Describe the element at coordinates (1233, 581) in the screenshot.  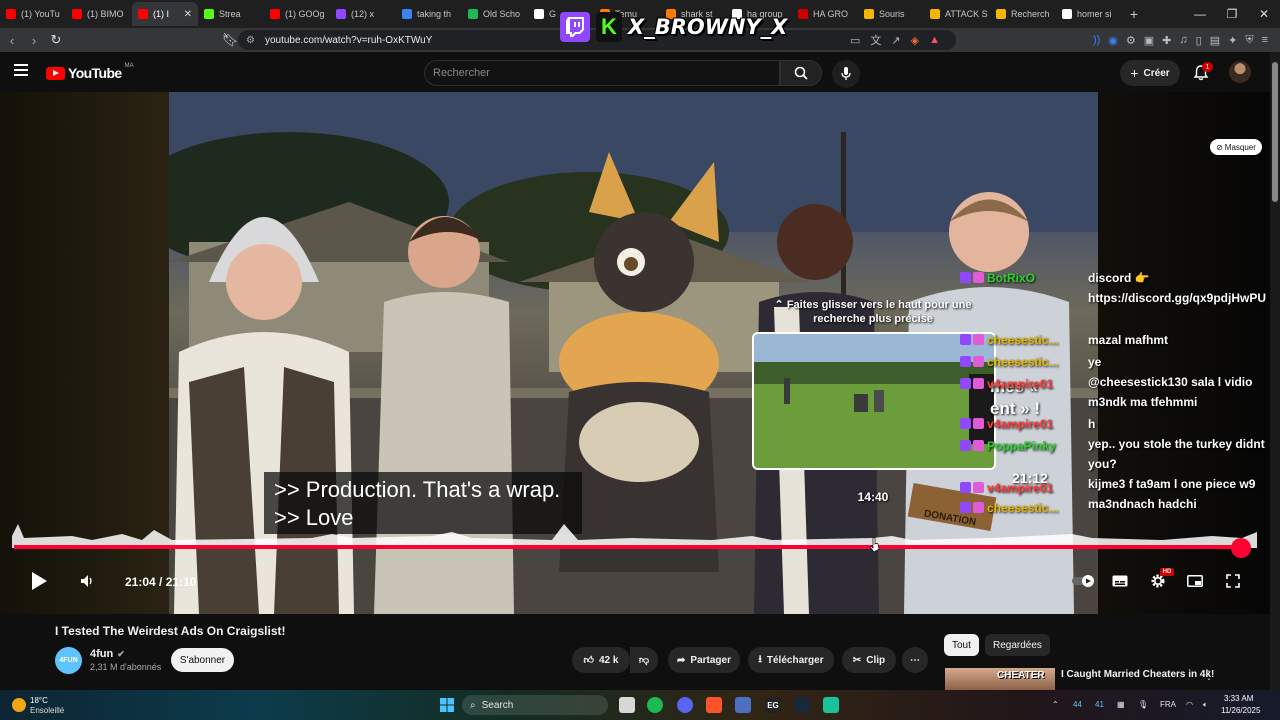
I see `fullscreen-button` at that location.